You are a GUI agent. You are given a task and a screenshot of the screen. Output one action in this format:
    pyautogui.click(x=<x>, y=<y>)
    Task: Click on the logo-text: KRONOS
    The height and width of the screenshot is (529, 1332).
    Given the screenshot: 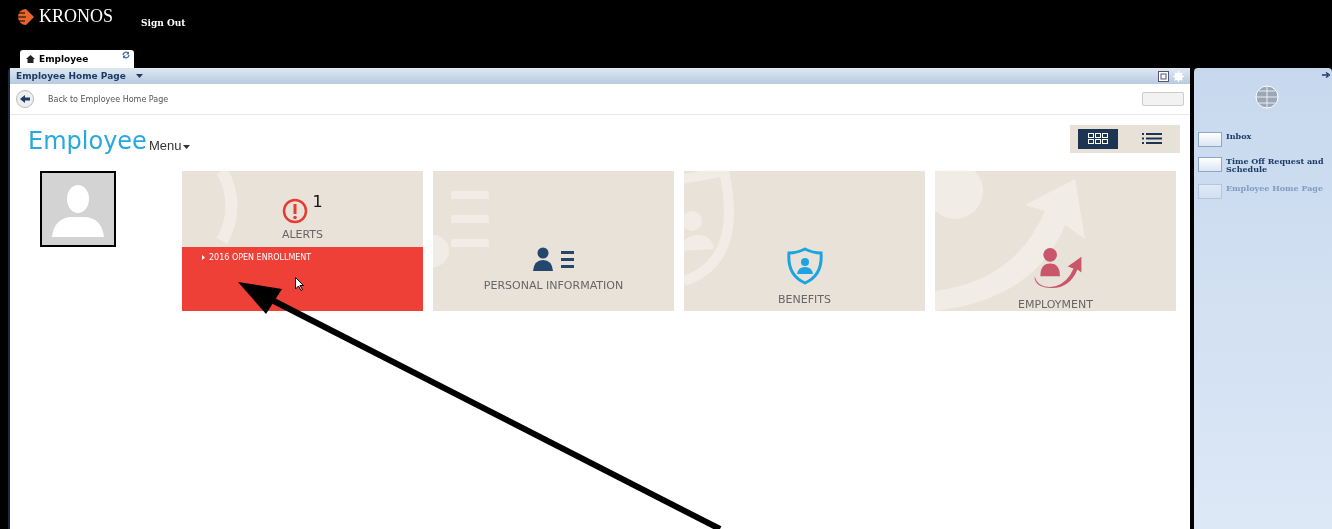 What is the action you would take?
    pyautogui.click(x=76, y=16)
    